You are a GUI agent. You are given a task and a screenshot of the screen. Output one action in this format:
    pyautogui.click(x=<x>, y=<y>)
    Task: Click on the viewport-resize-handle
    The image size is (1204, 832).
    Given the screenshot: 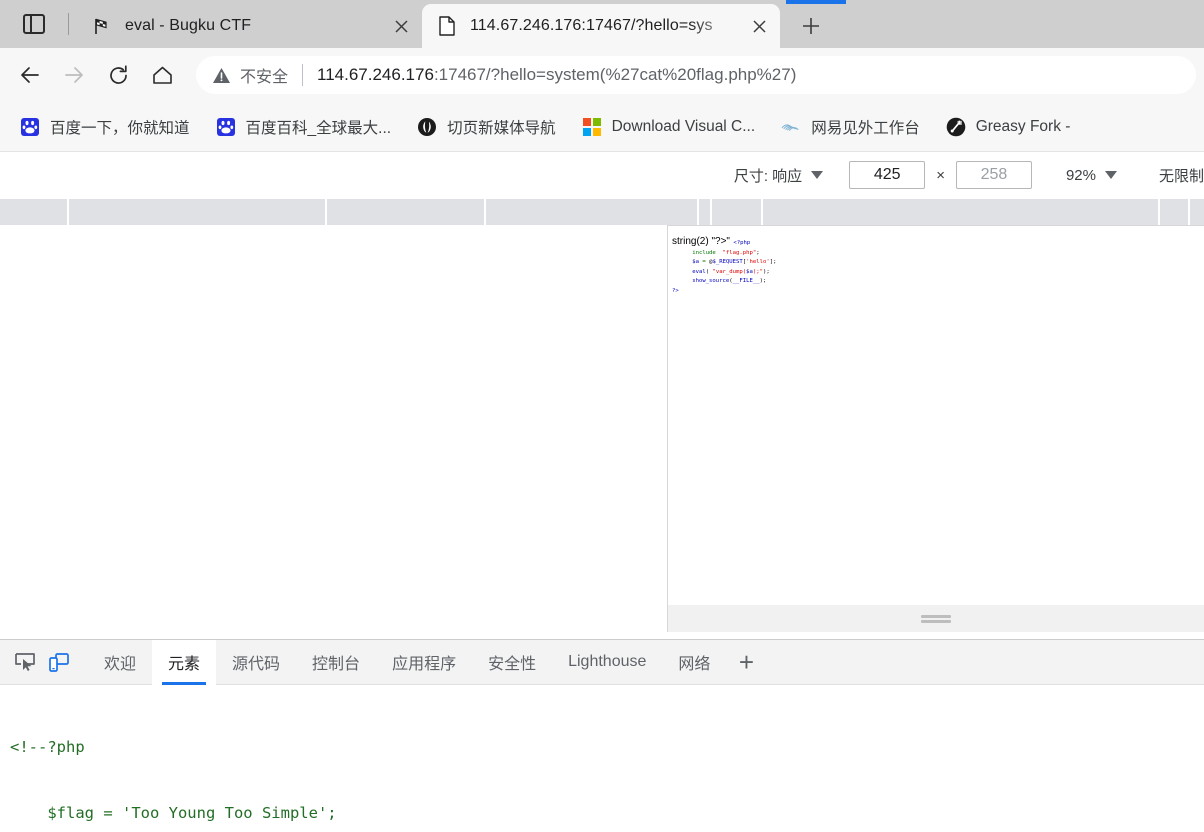 What is the action you would take?
    pyautogui.click(x=936, y=618)
    